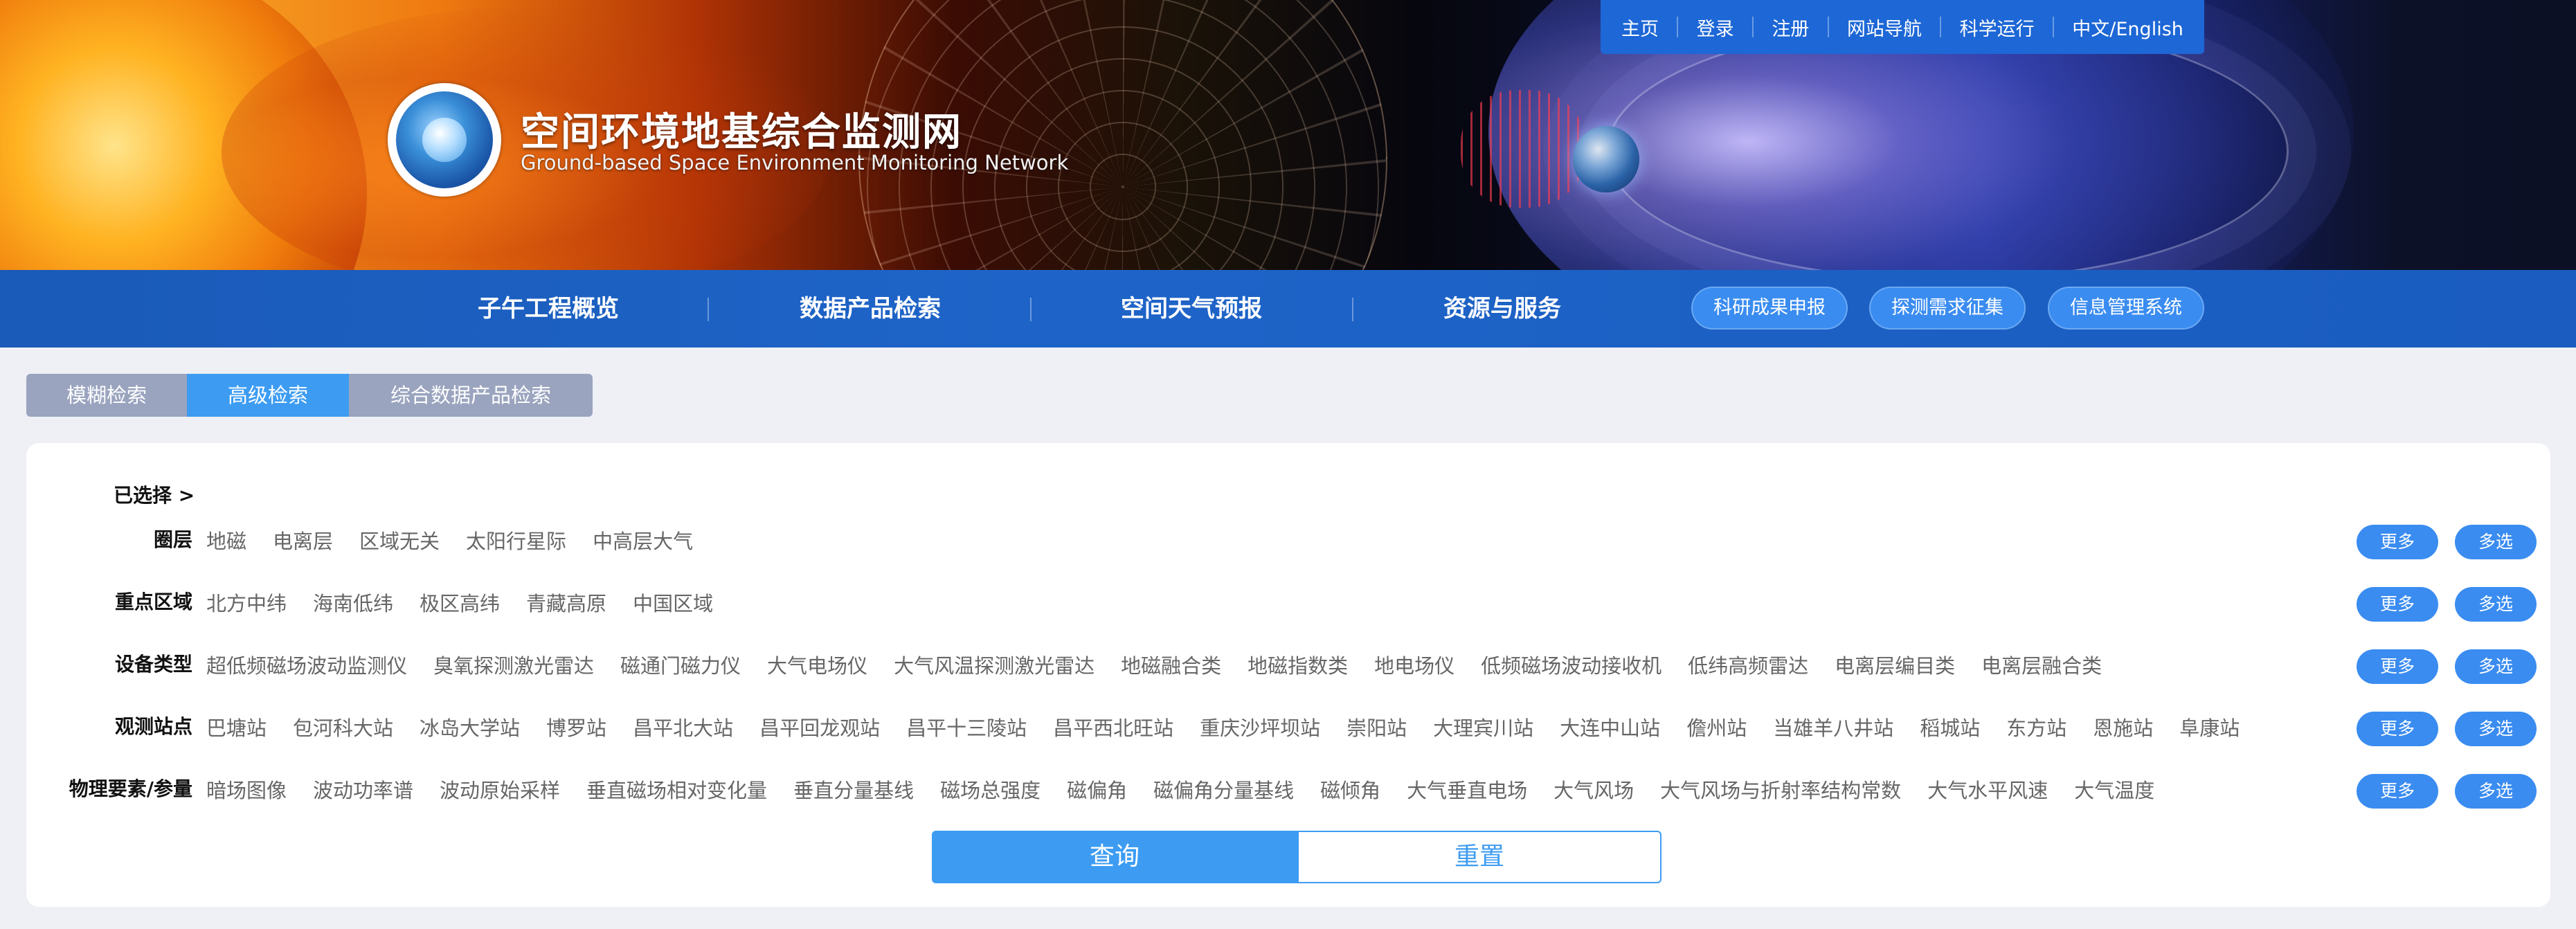 The height and width of the screenshot is (929, 2576). I want to click on filter-option: 地磁, so click(226, 539).